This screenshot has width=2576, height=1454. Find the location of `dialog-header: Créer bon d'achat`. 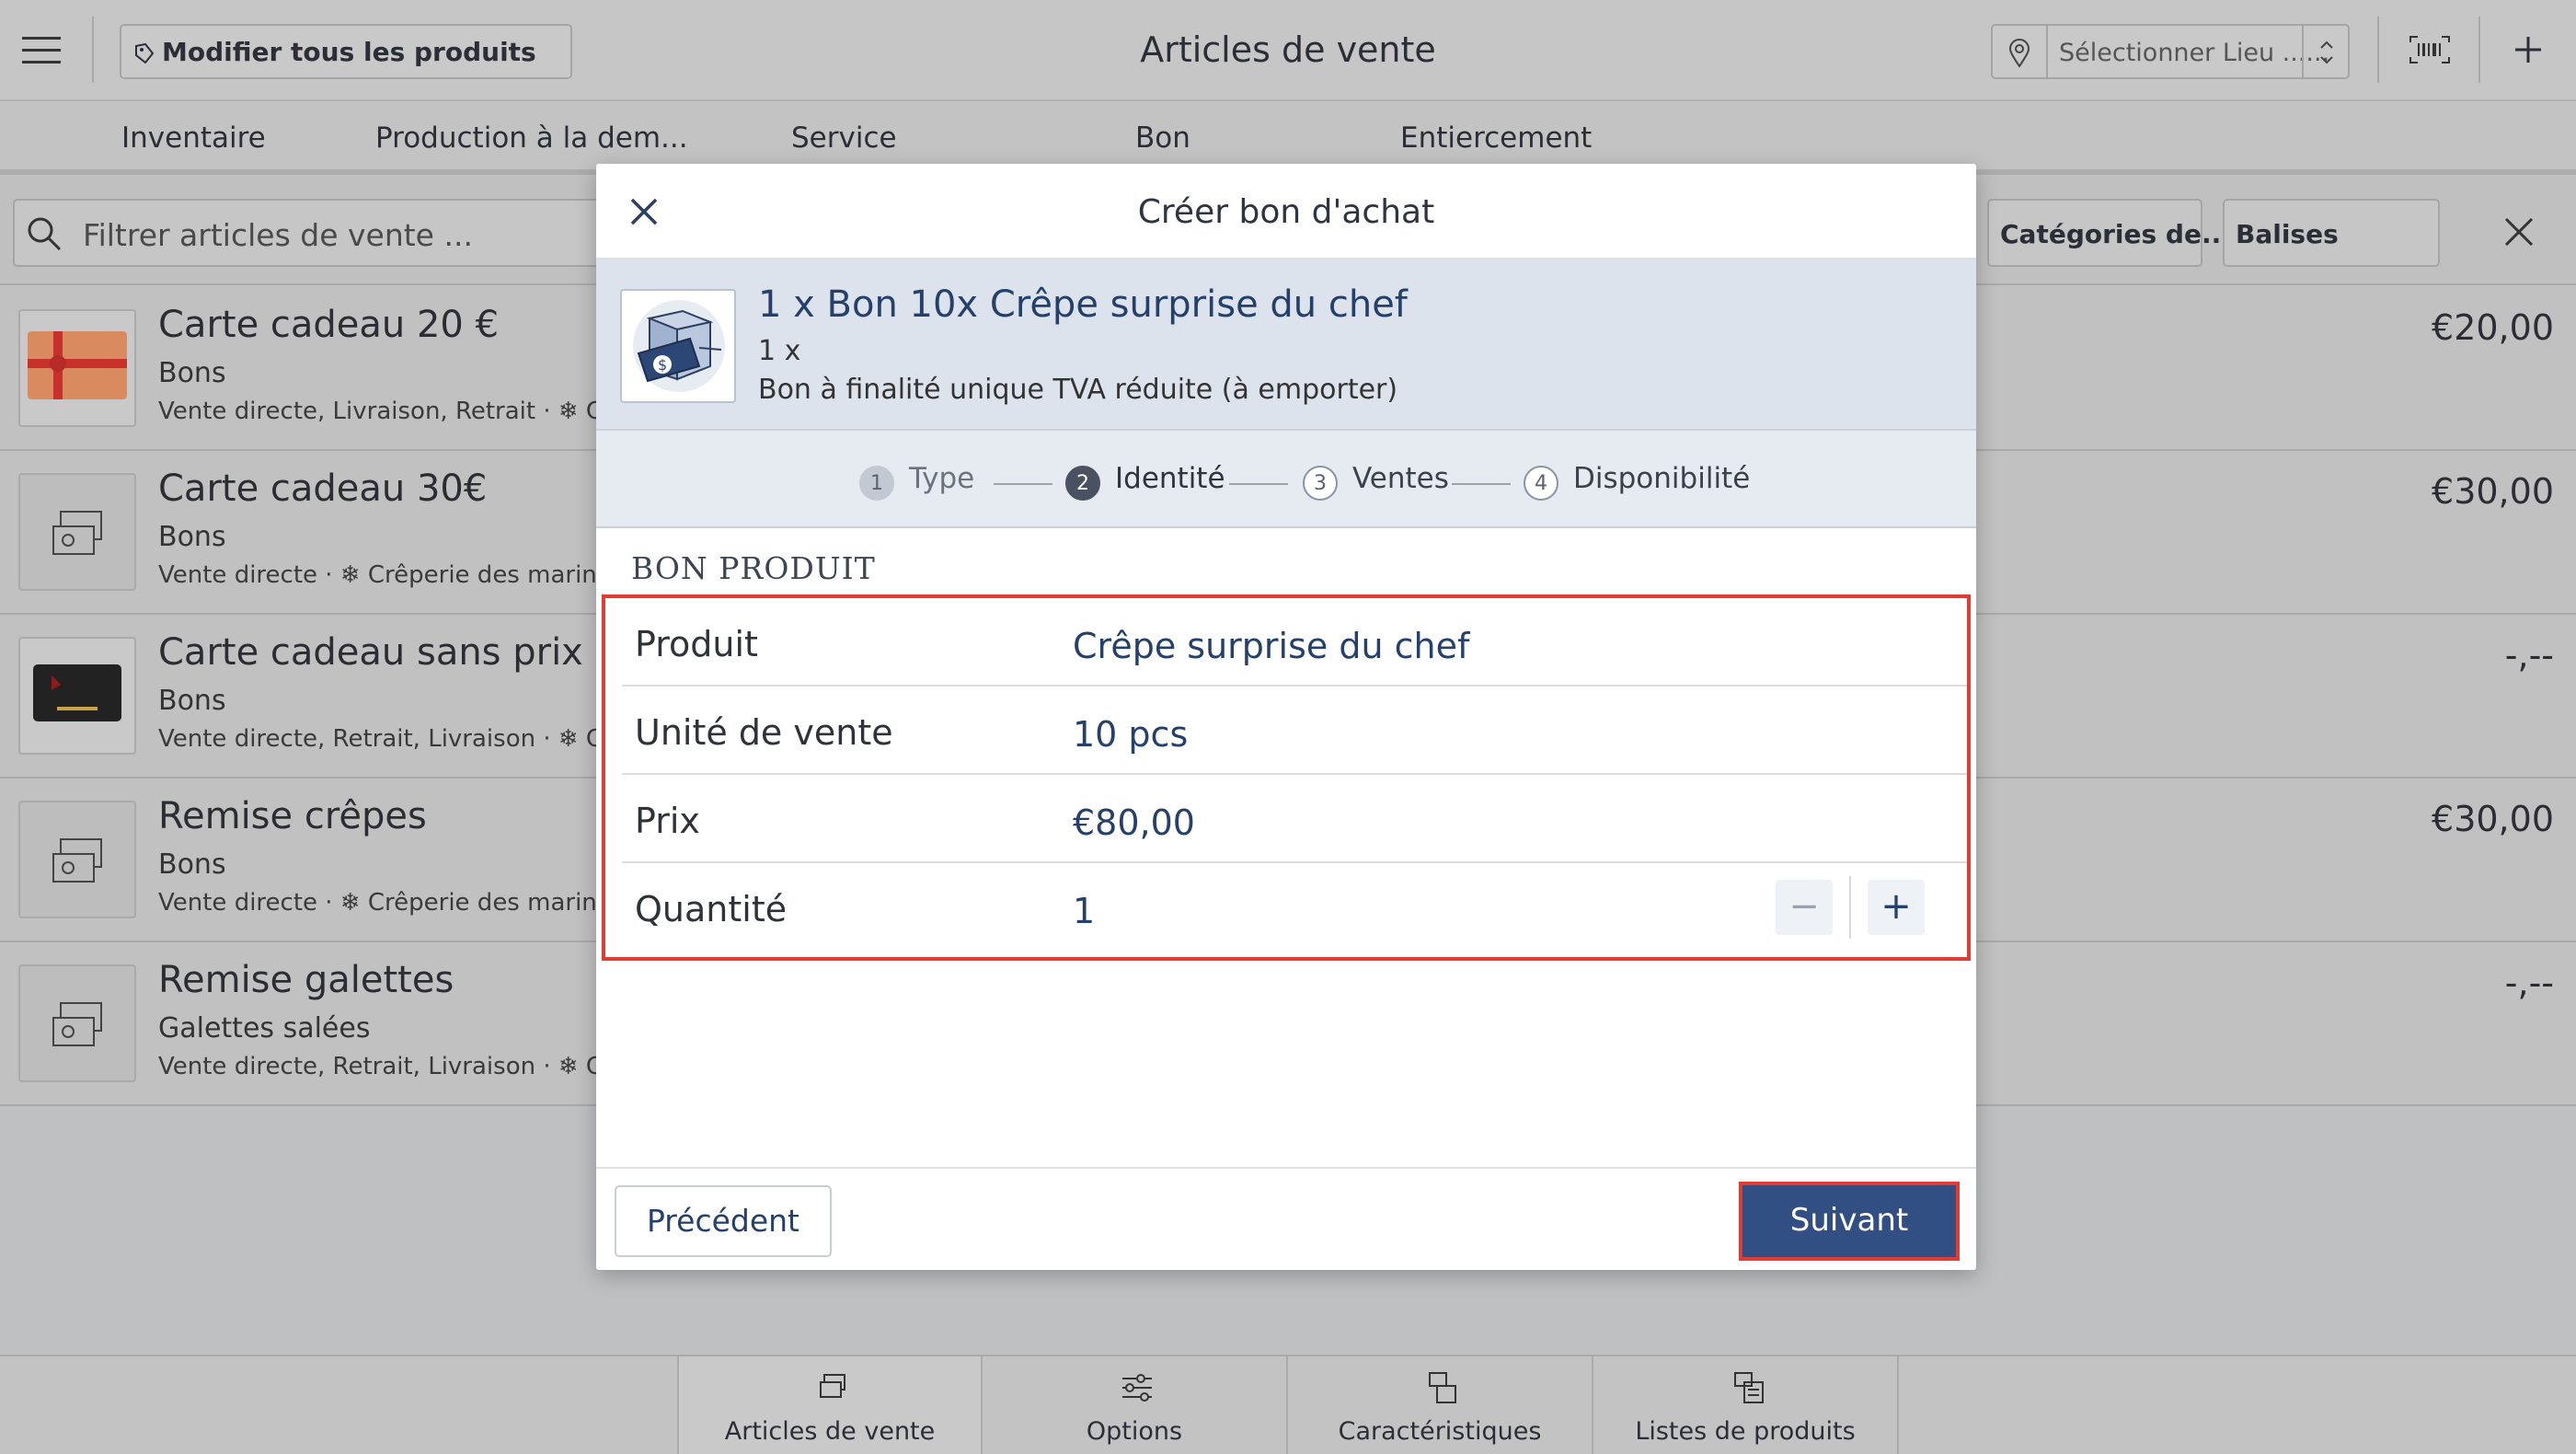

dialog-header: Créer bon d'achat is located at coordinates (1286, 212).